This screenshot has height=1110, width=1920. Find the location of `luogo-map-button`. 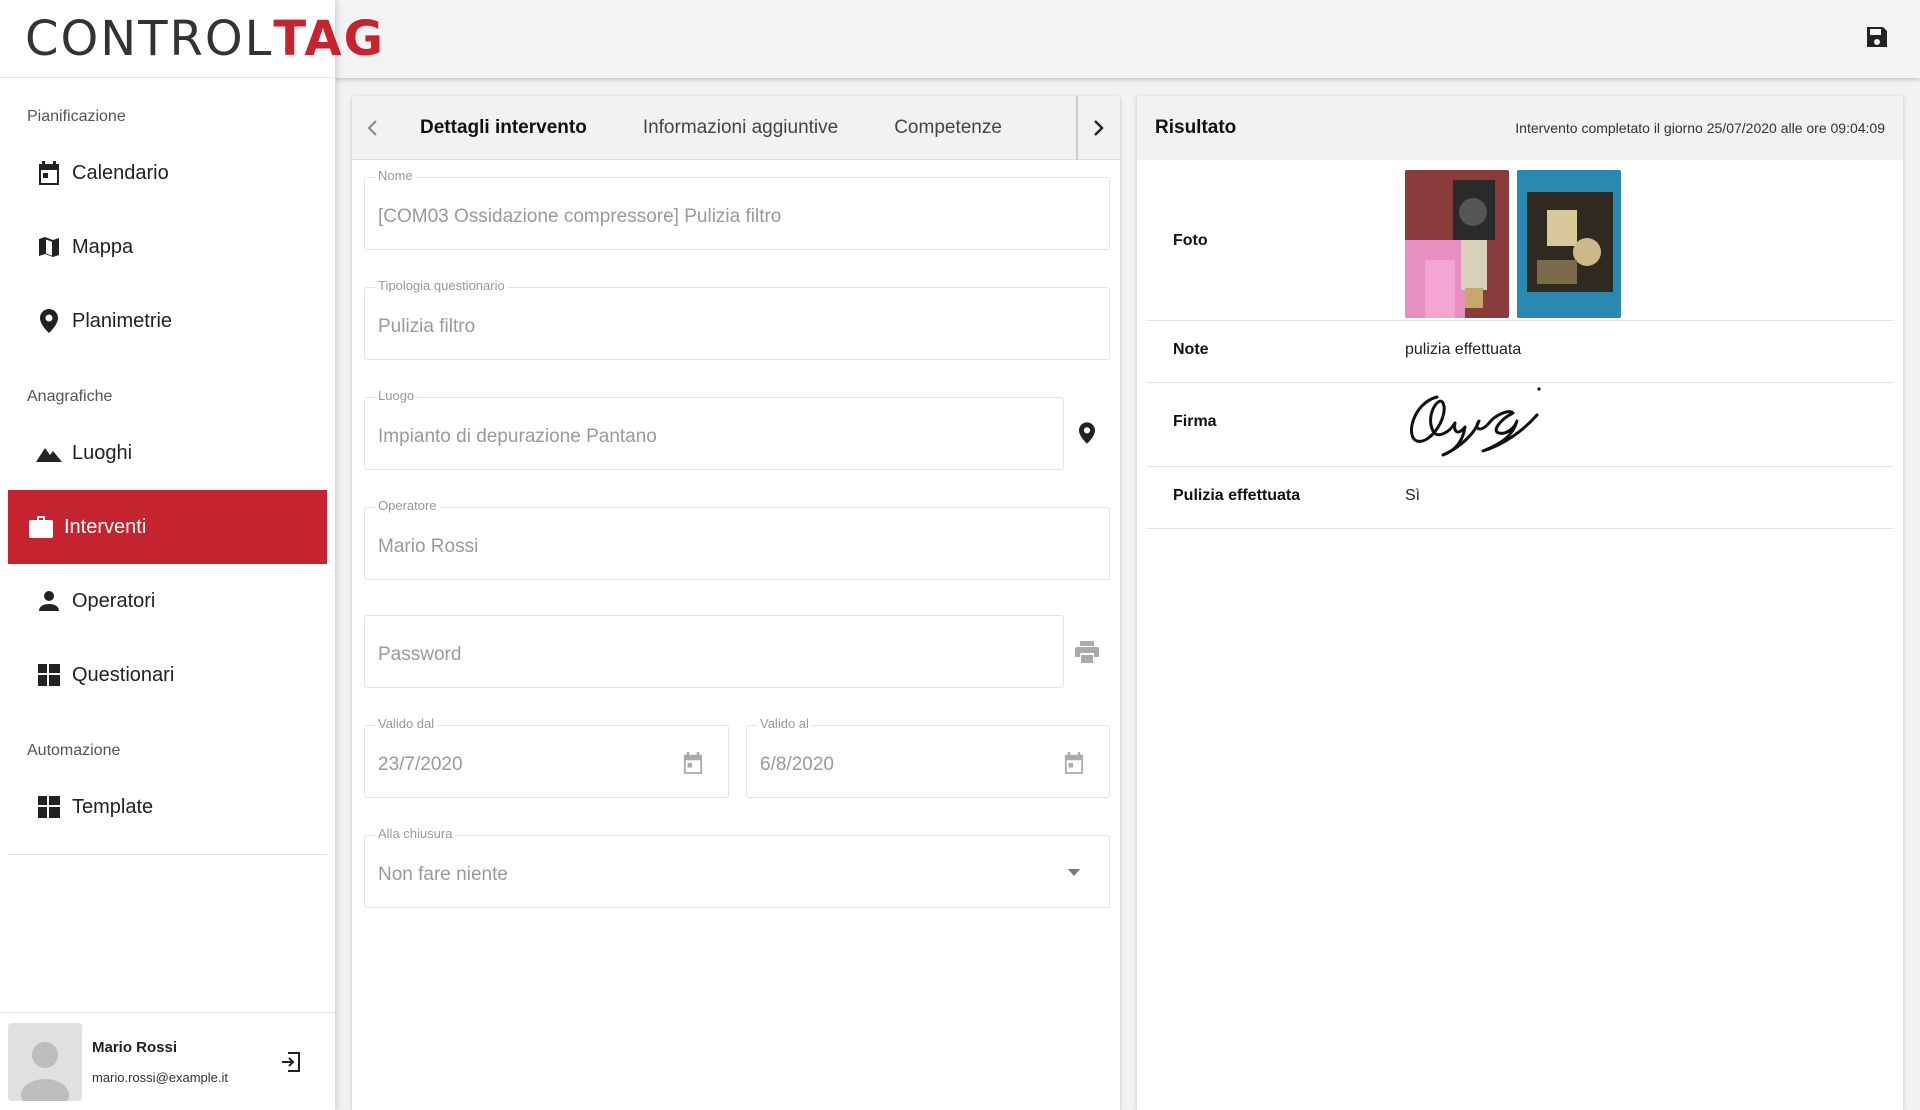

luogo-map-button is located at coordinates (1087, 433).